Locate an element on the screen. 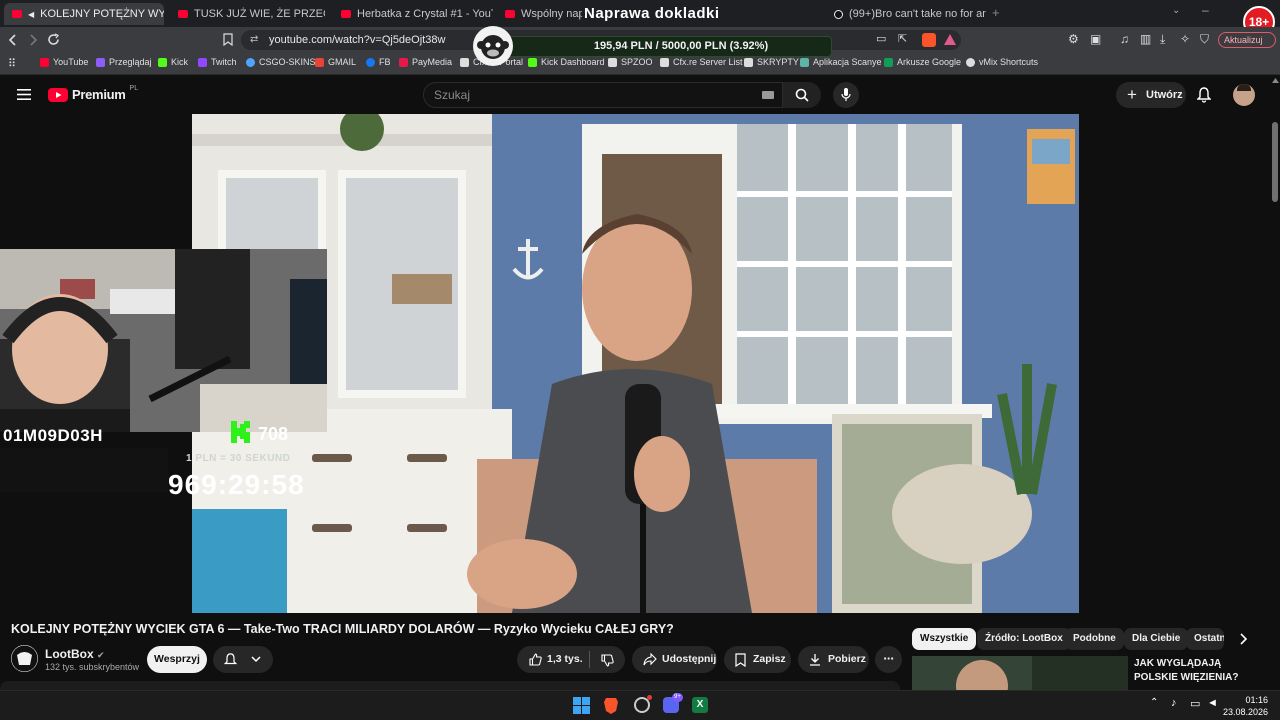 This screenshot has width=1280, height=720. chip-source: Źródło: LootBox is located at coordinates (1024, 639).